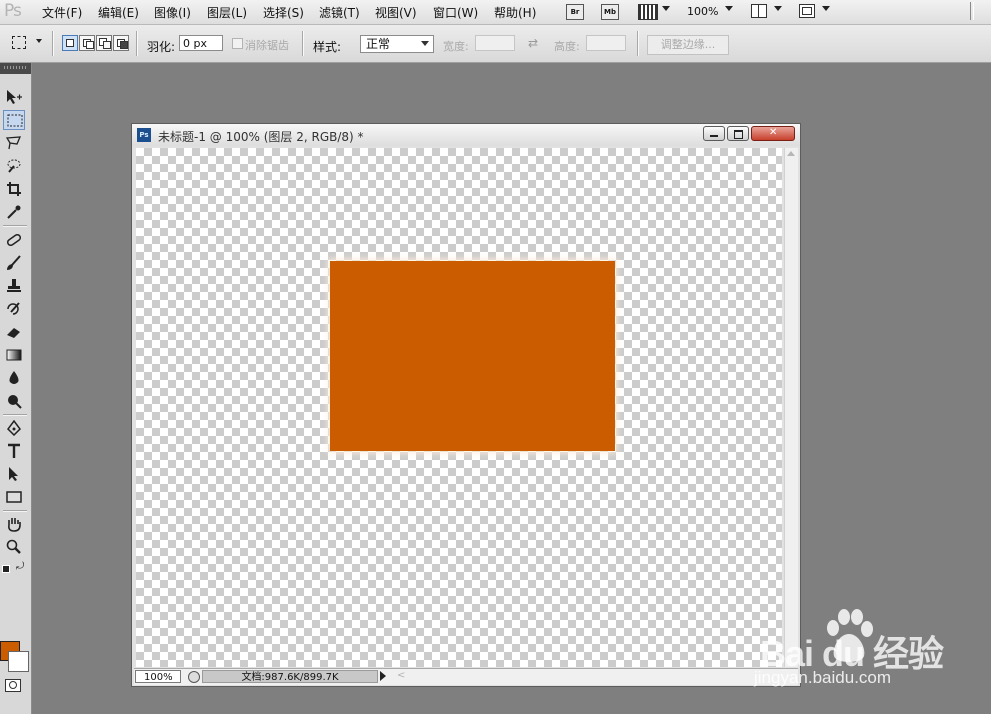 This screenshot has height=714, width=991. Describe the element at coordinates (14, 378) in the screenshot. I see `blur-tool-icon` at that location.